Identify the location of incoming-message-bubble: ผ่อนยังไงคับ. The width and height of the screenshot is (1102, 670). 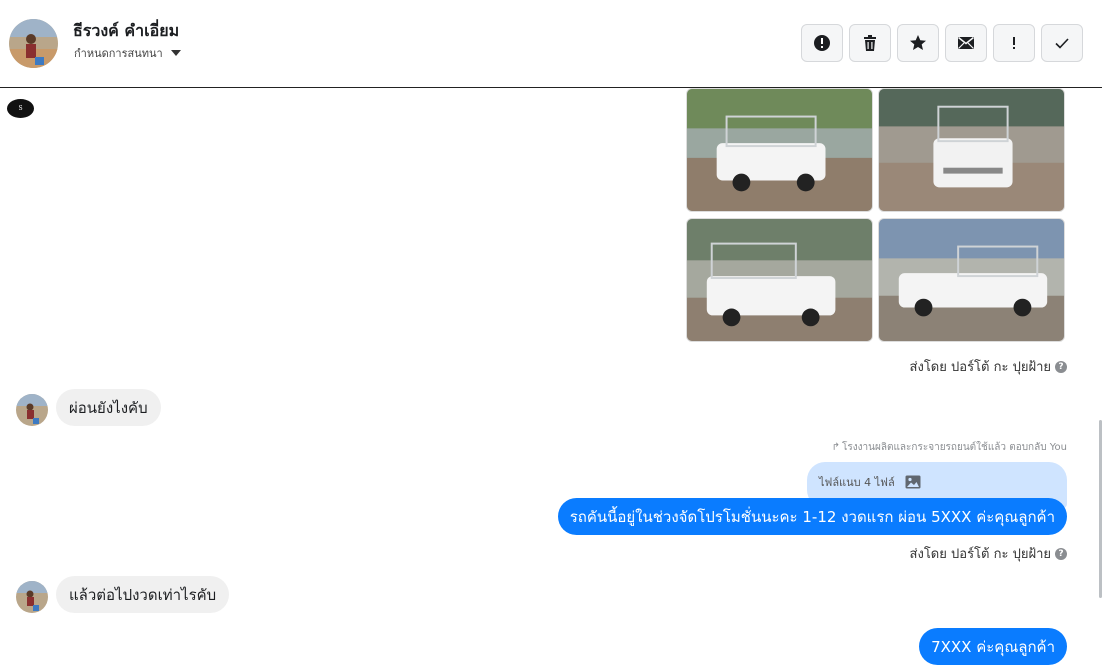
(108, 407).